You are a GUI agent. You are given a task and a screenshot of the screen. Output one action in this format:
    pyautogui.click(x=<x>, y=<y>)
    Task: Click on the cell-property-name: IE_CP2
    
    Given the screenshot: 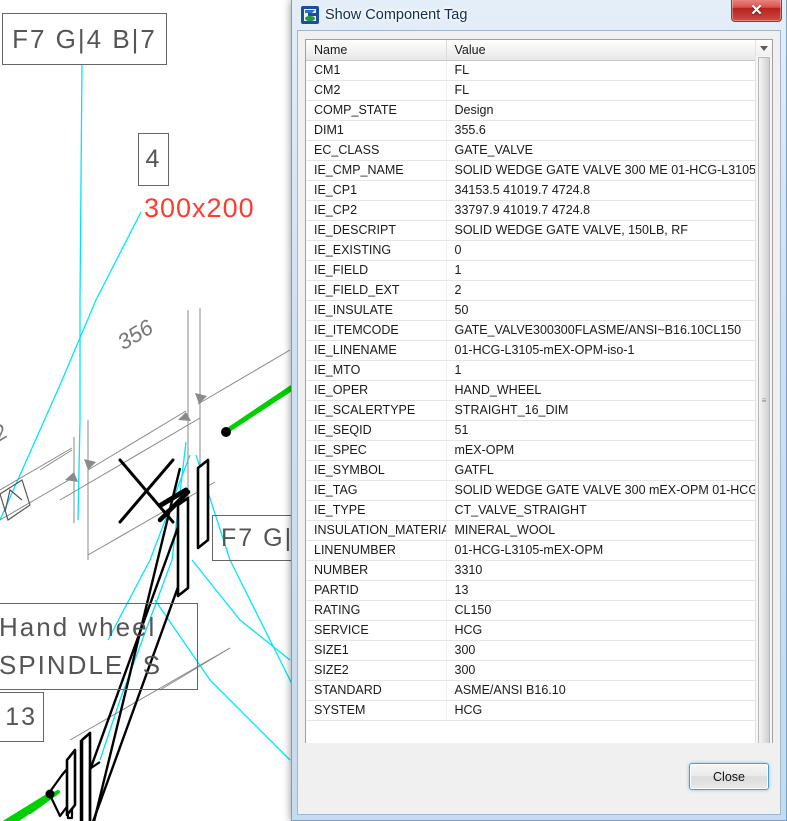 What is the action you would take?
    pyautogui.click(x=376, y=210)
    